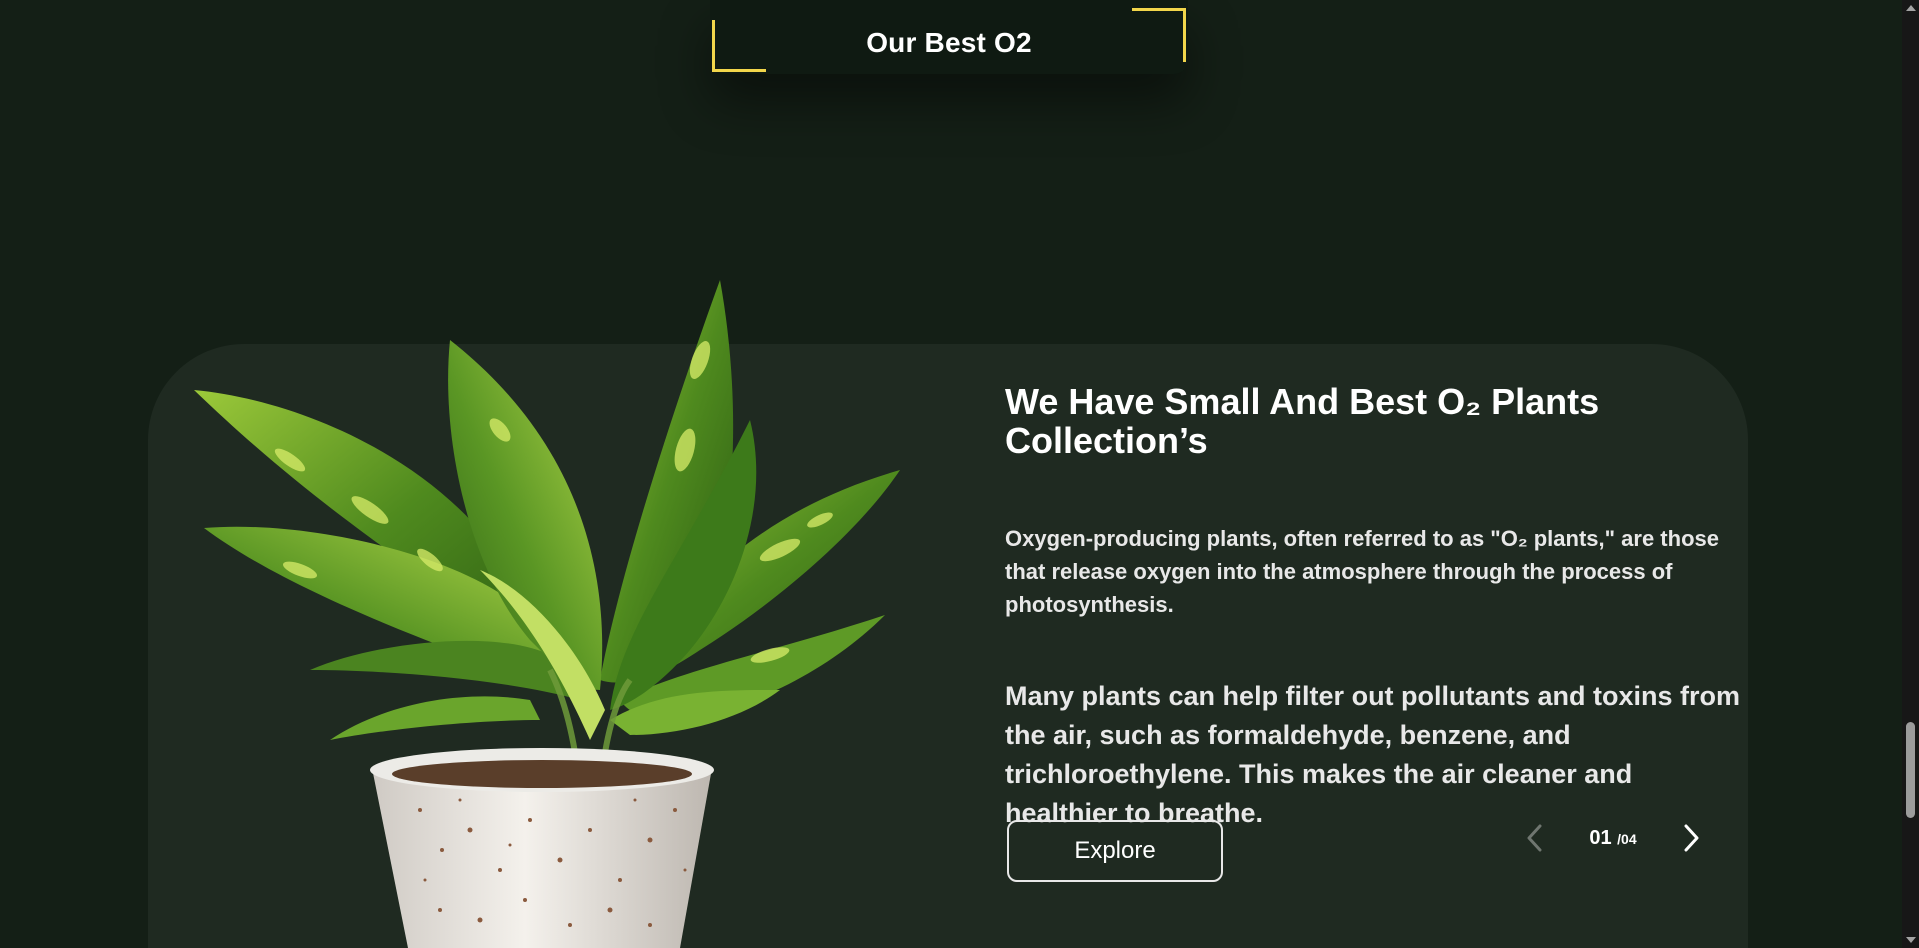 The image size is (1919, 948). Describe the element at coordinates (1692, 838) in the screenshot. I see `chevron-right-icon` at that location.